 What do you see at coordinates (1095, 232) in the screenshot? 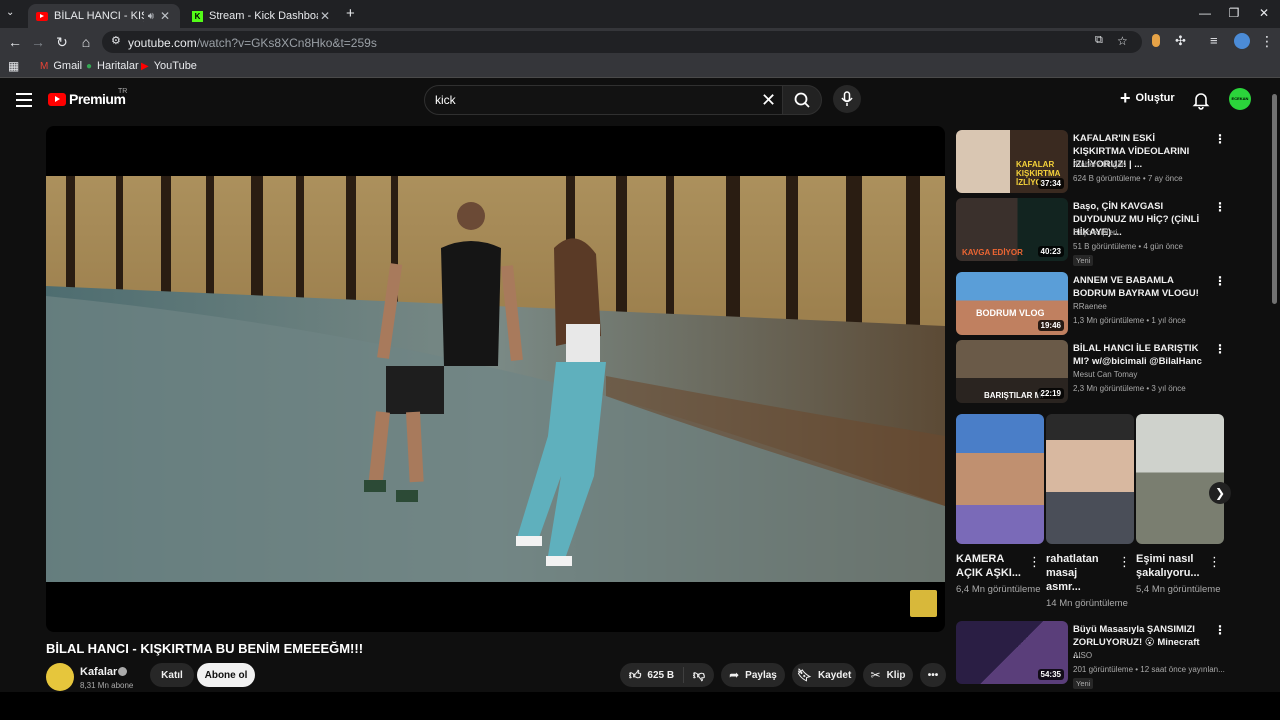
I see `channel-name: Başo Klipleri` at bounding box center [1095, 232].